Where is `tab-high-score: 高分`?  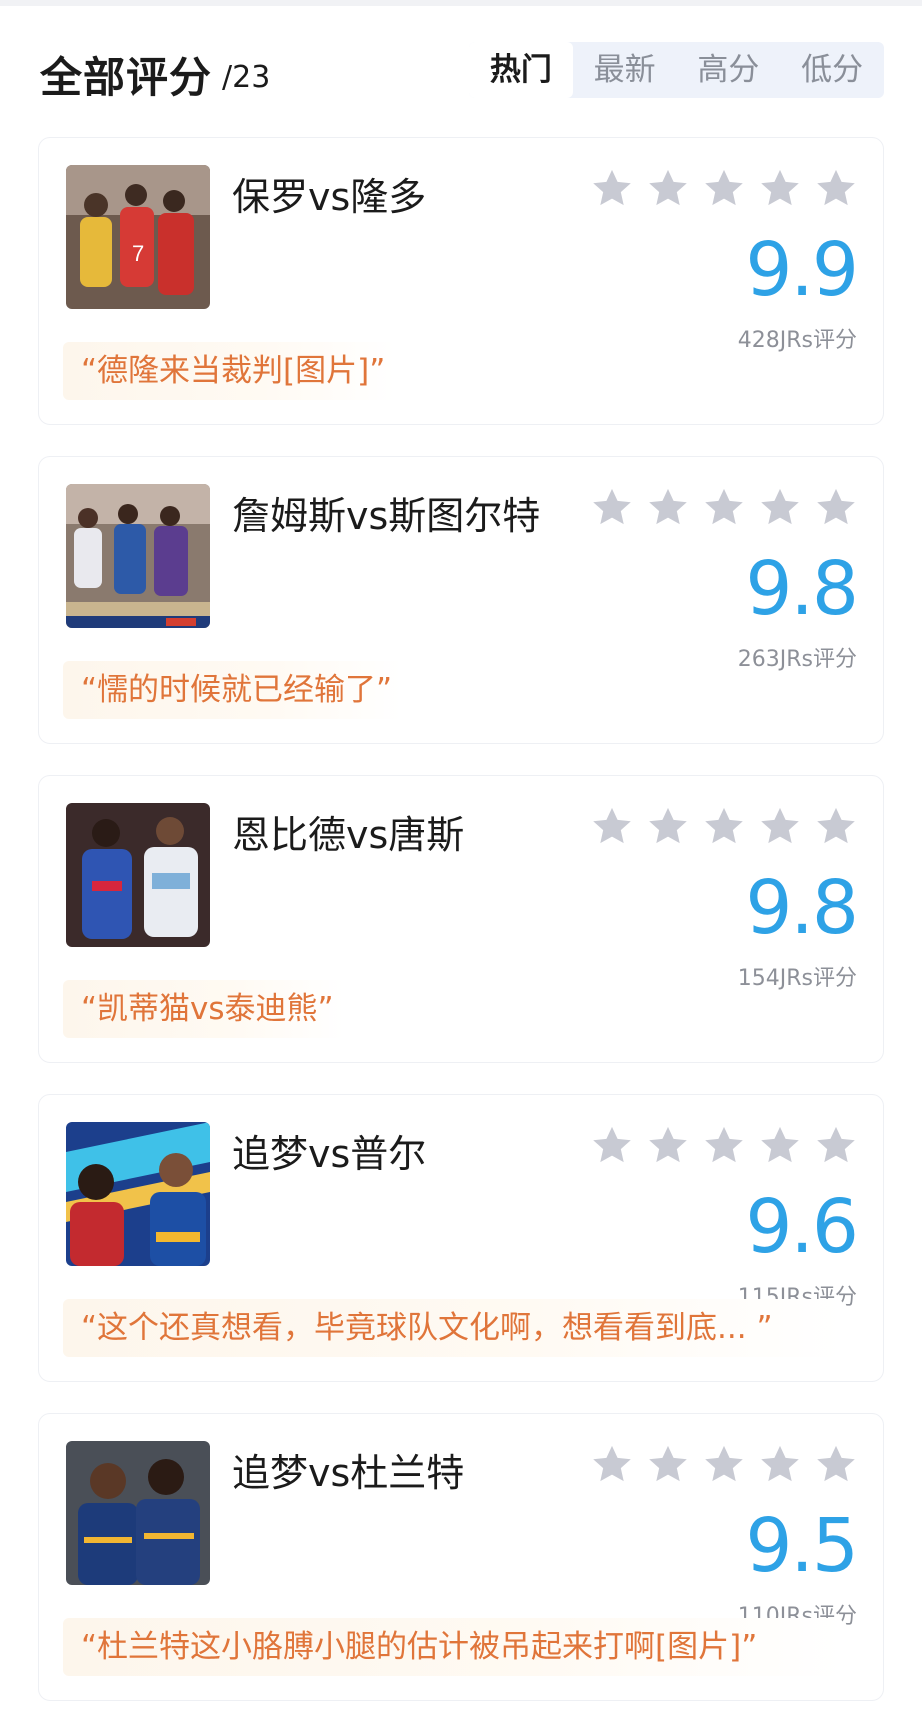 tab-high-score: 高分 is located at coordinates (729, 70).